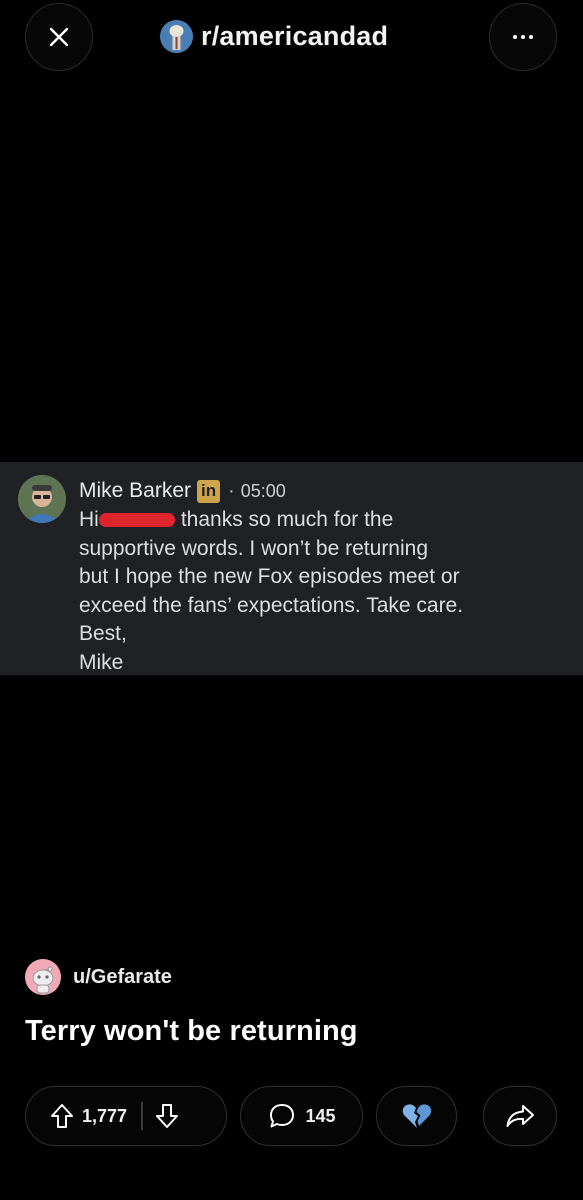 This screenshot has height=1200, width=583. I want to click on close-icon, so click(59, 37).